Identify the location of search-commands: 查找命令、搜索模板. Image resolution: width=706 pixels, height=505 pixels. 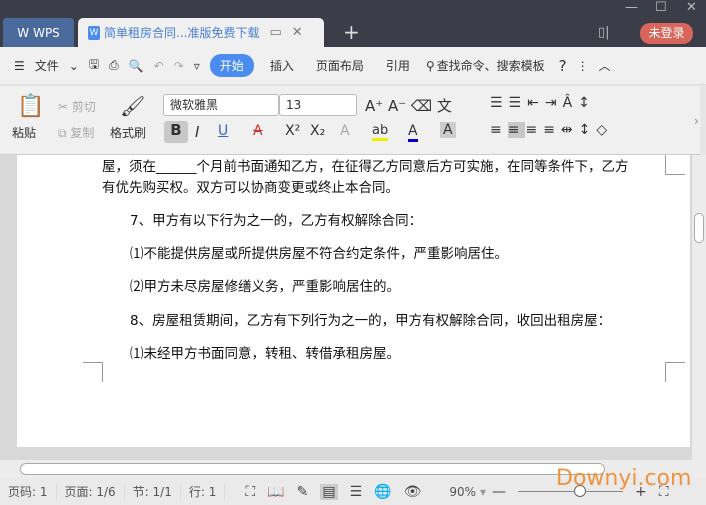
(491, 65).